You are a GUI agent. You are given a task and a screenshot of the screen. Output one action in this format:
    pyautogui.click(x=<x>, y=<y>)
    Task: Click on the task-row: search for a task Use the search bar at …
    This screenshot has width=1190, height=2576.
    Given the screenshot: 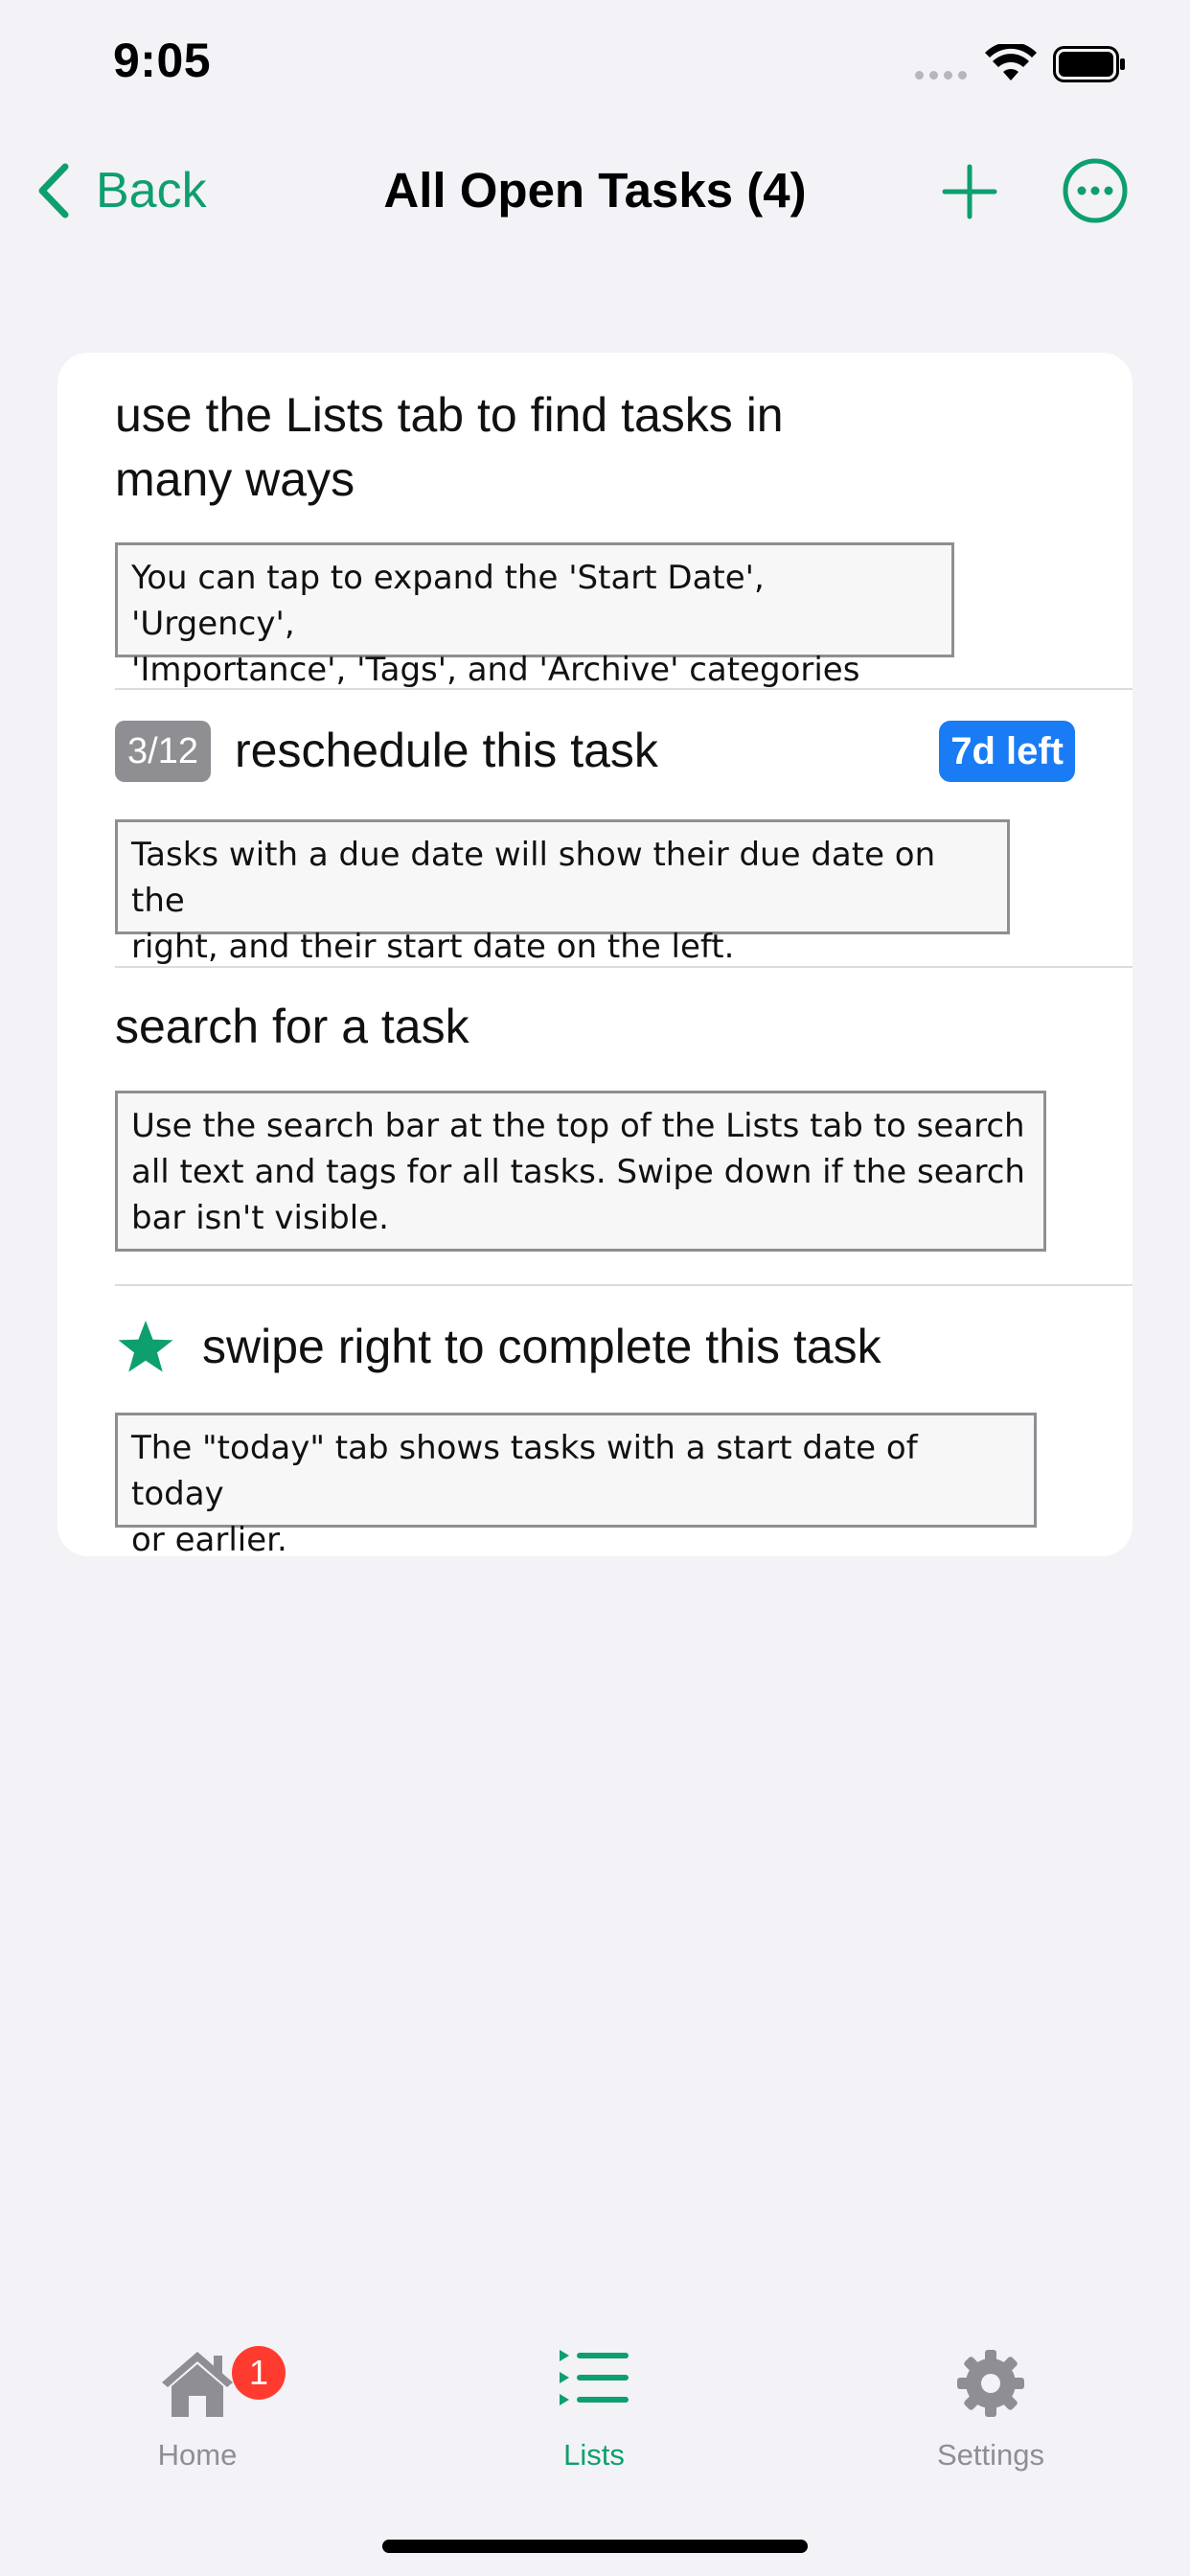 What is the action you would take?
    pyautogui.click(x=595, y=1126)
    